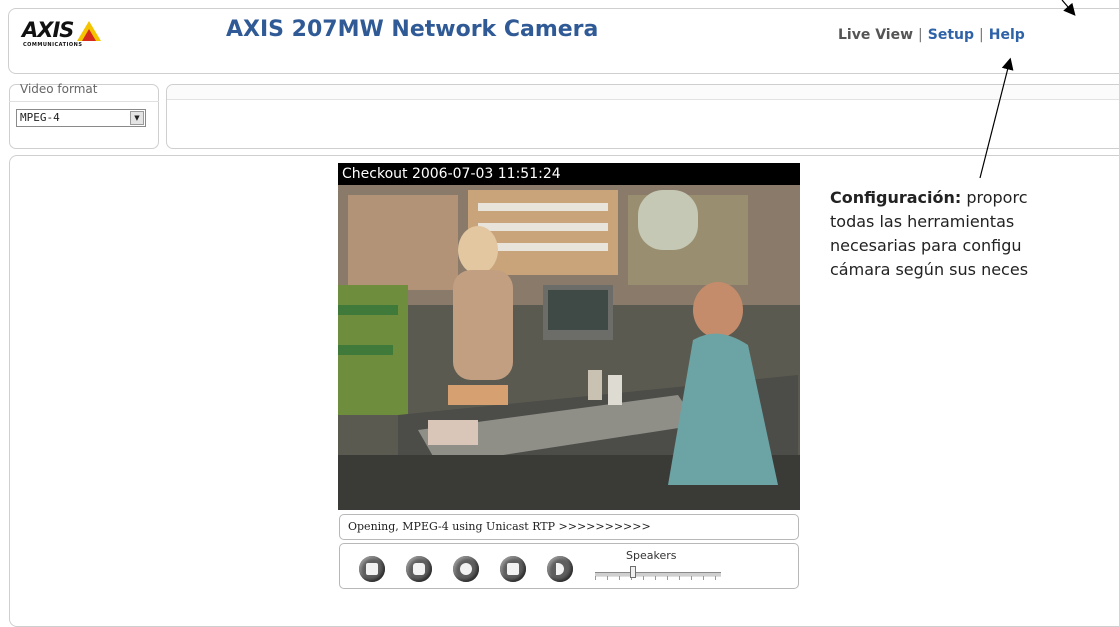 This screenshot has width=1119, height=627. What do you see at coordinates (951, 35) in the screenshot?
I see `nav-setup-link: Setup` at bounding box center [951, 35].